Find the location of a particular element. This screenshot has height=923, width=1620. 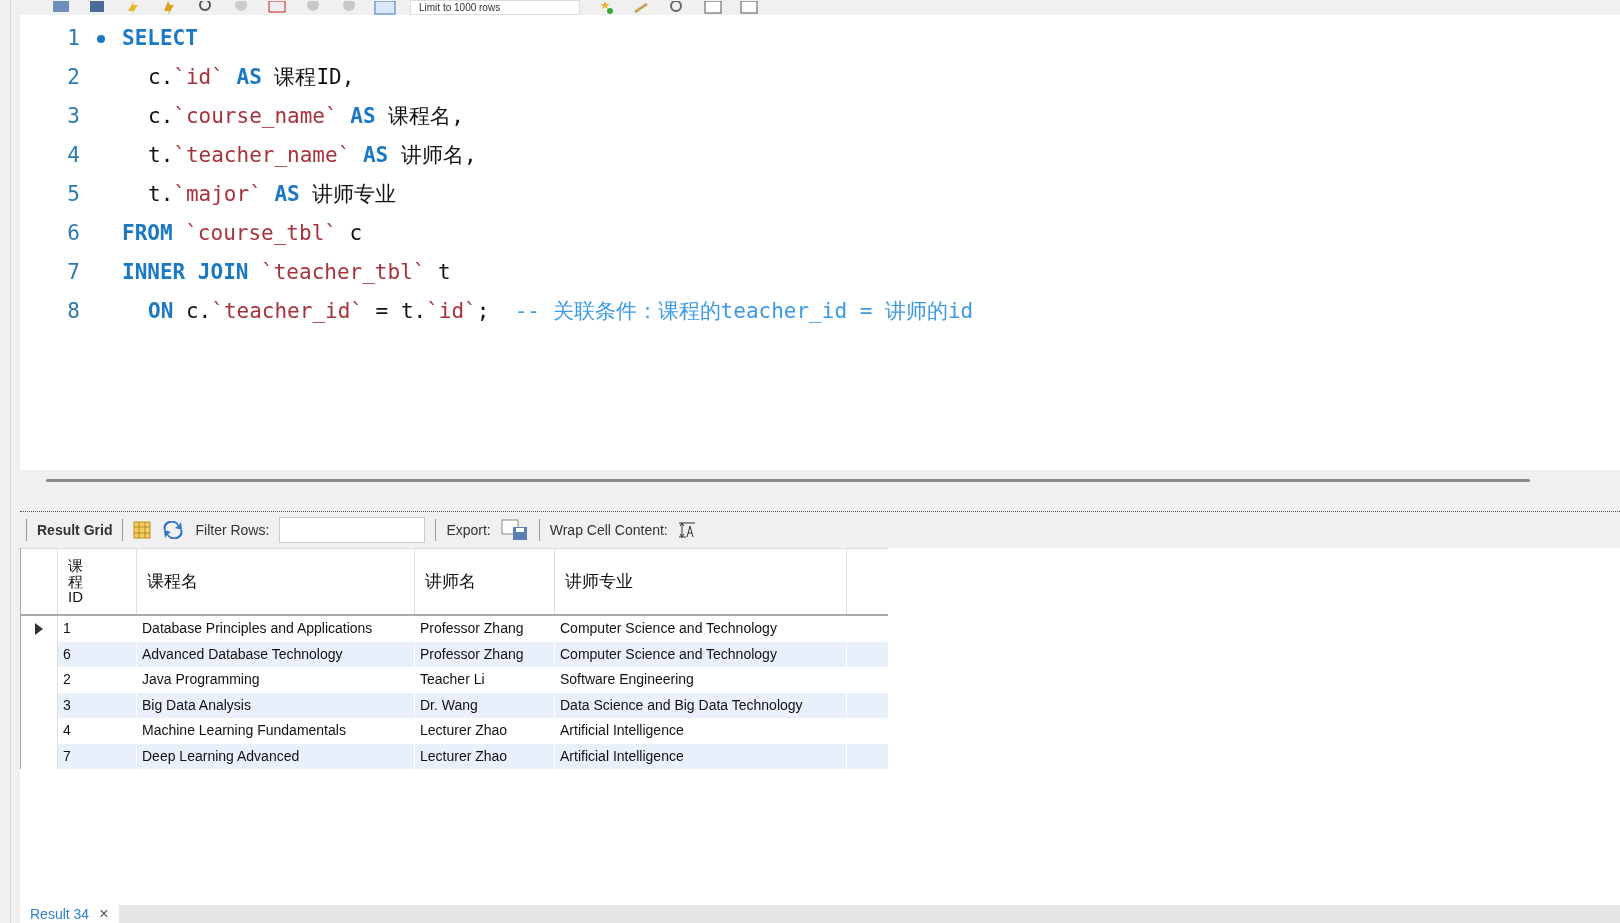

column-header: 讲师名 is located at coordinates (450, 581).